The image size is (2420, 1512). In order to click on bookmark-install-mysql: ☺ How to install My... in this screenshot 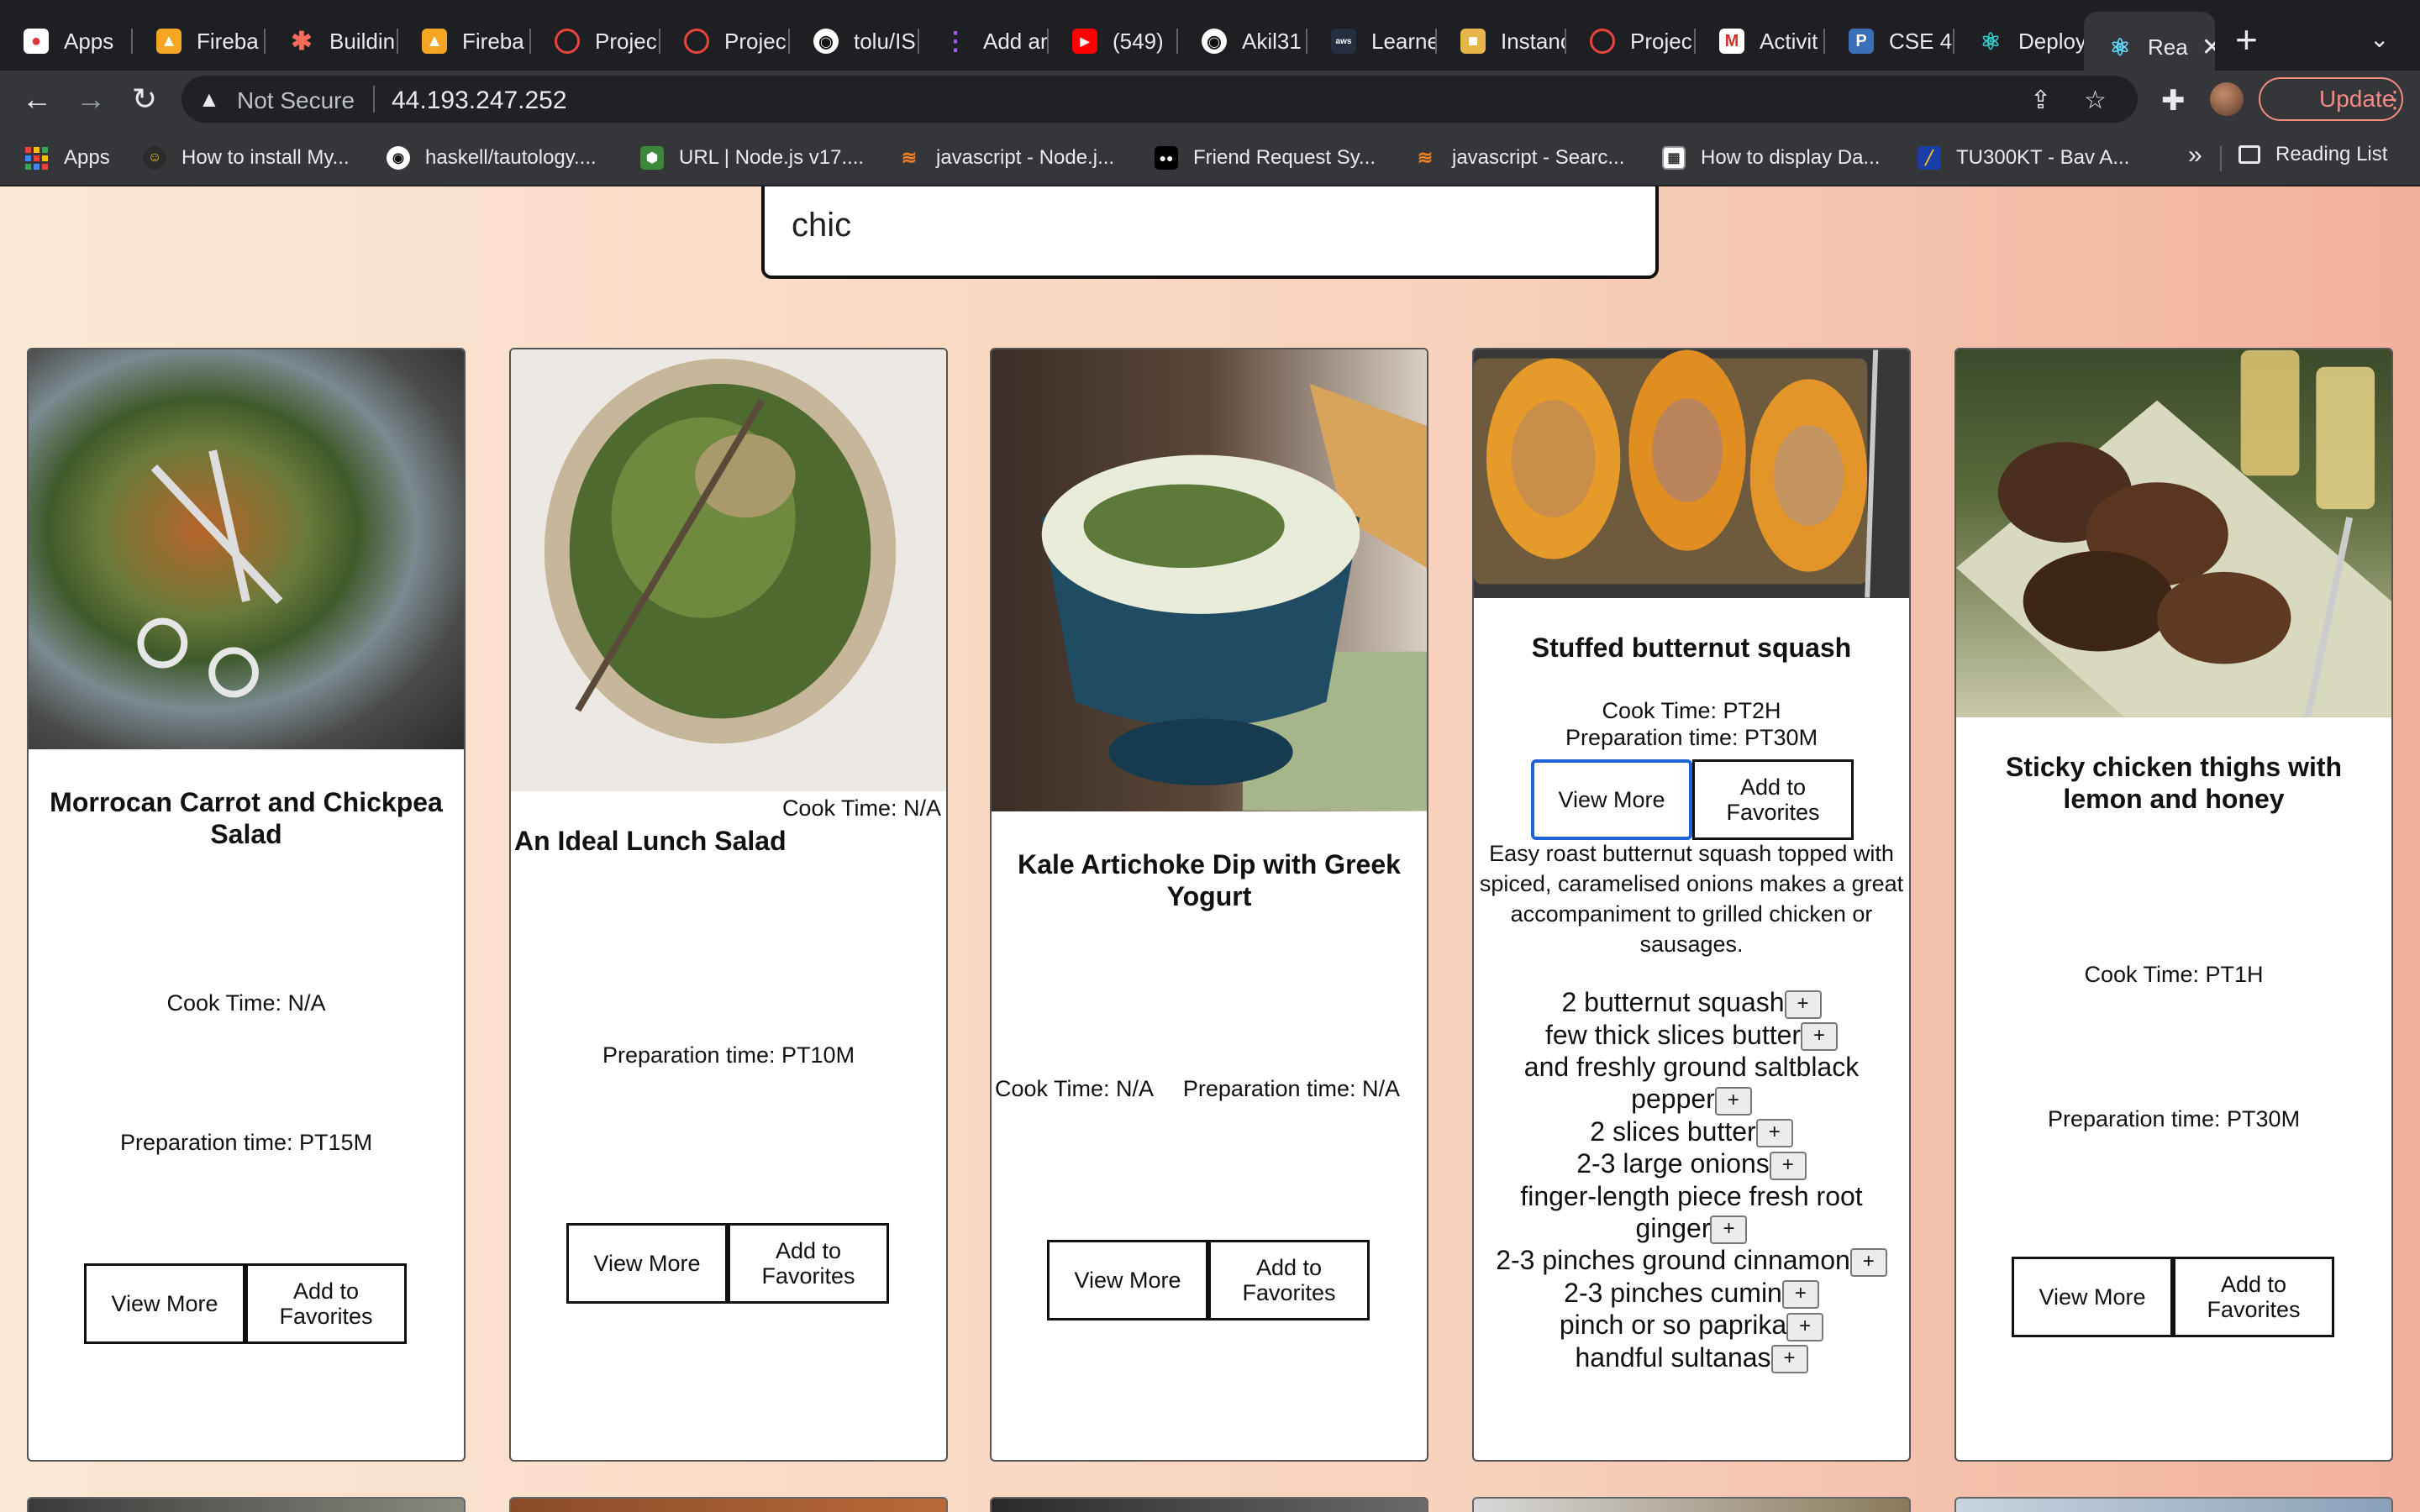, I will do `click(247, 158)`.